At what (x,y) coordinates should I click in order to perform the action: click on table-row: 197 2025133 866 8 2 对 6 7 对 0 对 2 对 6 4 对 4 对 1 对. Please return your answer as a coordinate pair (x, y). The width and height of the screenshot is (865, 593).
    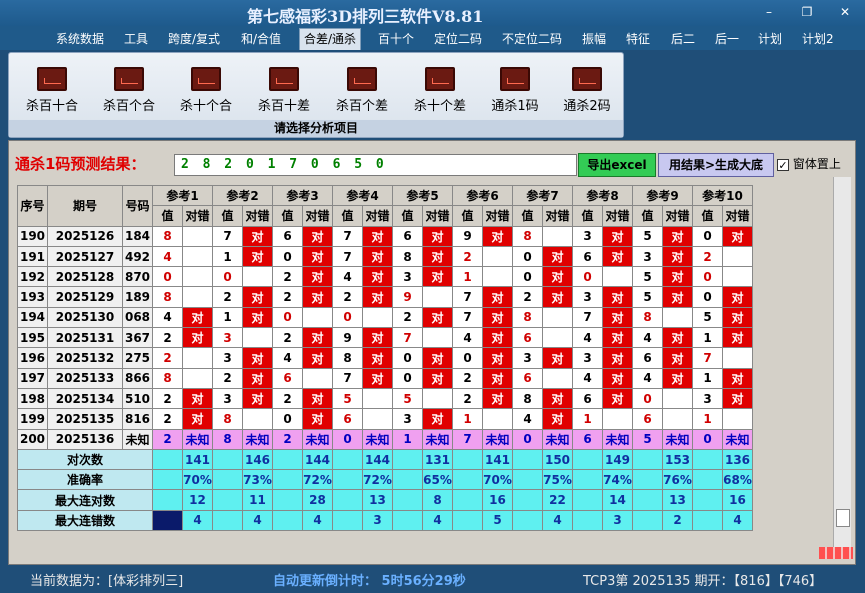
    Looking at the image, I should click on (385, 378).